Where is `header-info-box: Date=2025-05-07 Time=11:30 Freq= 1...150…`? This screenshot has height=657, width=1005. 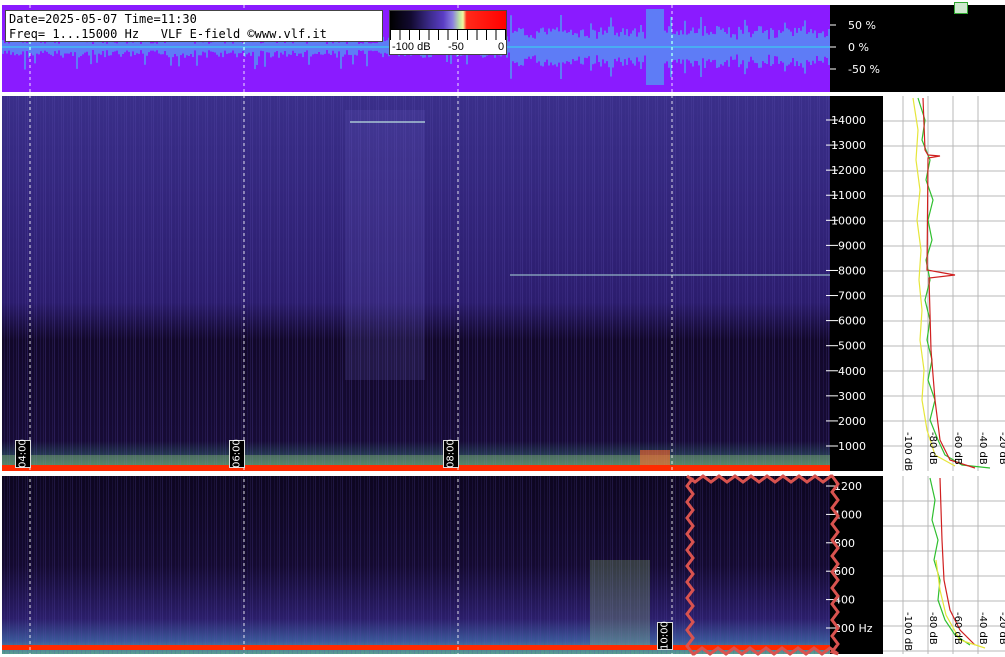 header-info-box: Date=2025-05-07 Time=11:30 Freq= 1...150… is located at coordinates (194, 26).